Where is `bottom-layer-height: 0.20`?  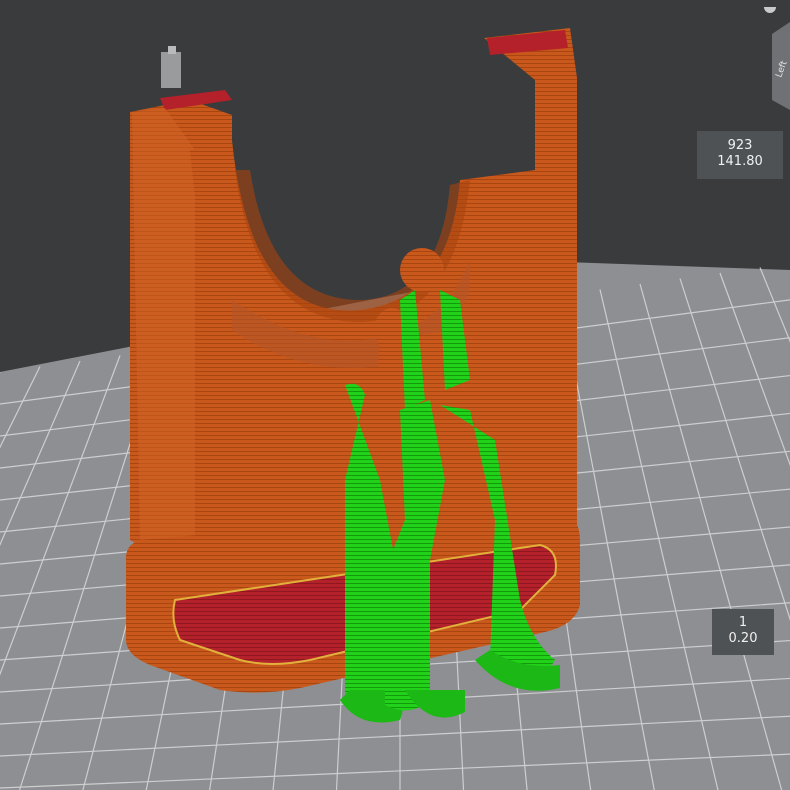 bottom-layer-height: 0.20 is located at coordinates (743, 638).